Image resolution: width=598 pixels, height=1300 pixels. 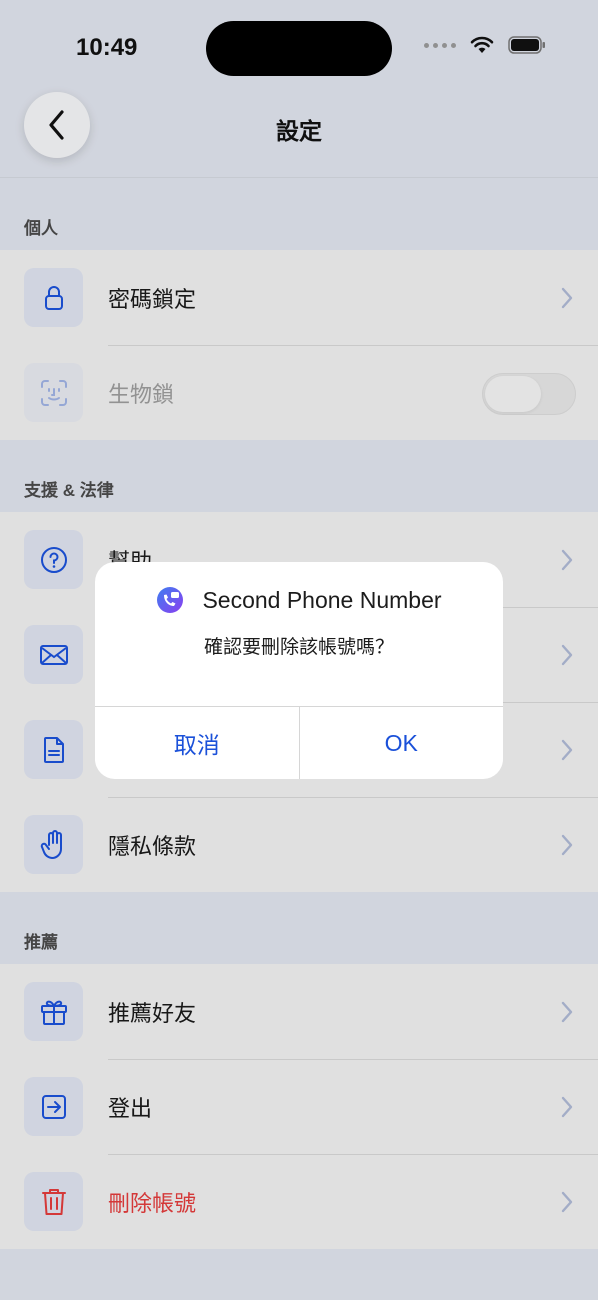 I want to click on dialog-header: Second Phone Number, so click(x=299, y=600).